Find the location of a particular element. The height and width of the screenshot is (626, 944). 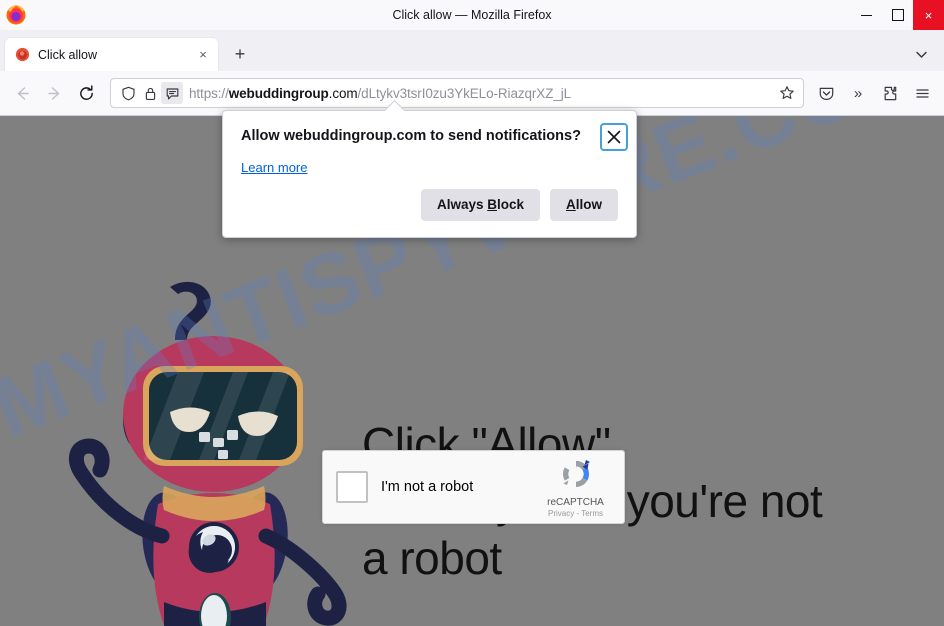

recaptcha-label: I'm not a robot is located at coordinates (427, 487).